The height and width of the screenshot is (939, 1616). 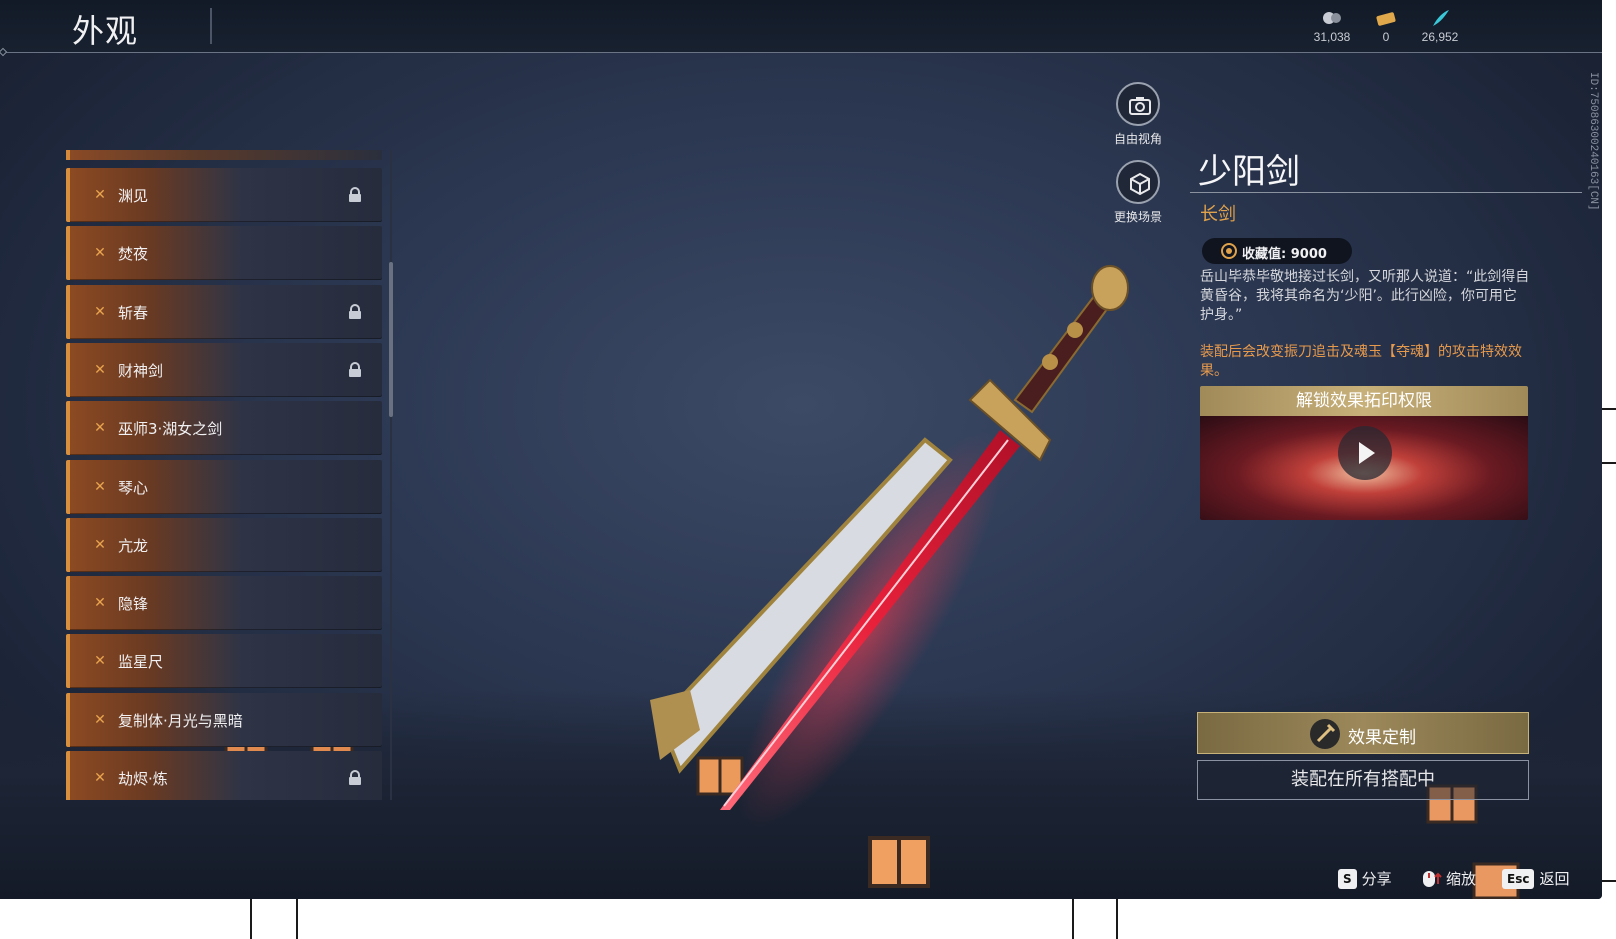 What do you see at coordinates (801, 52) in the screenshot?
I see `top-bar-divider` at bounding box center [801, 52].